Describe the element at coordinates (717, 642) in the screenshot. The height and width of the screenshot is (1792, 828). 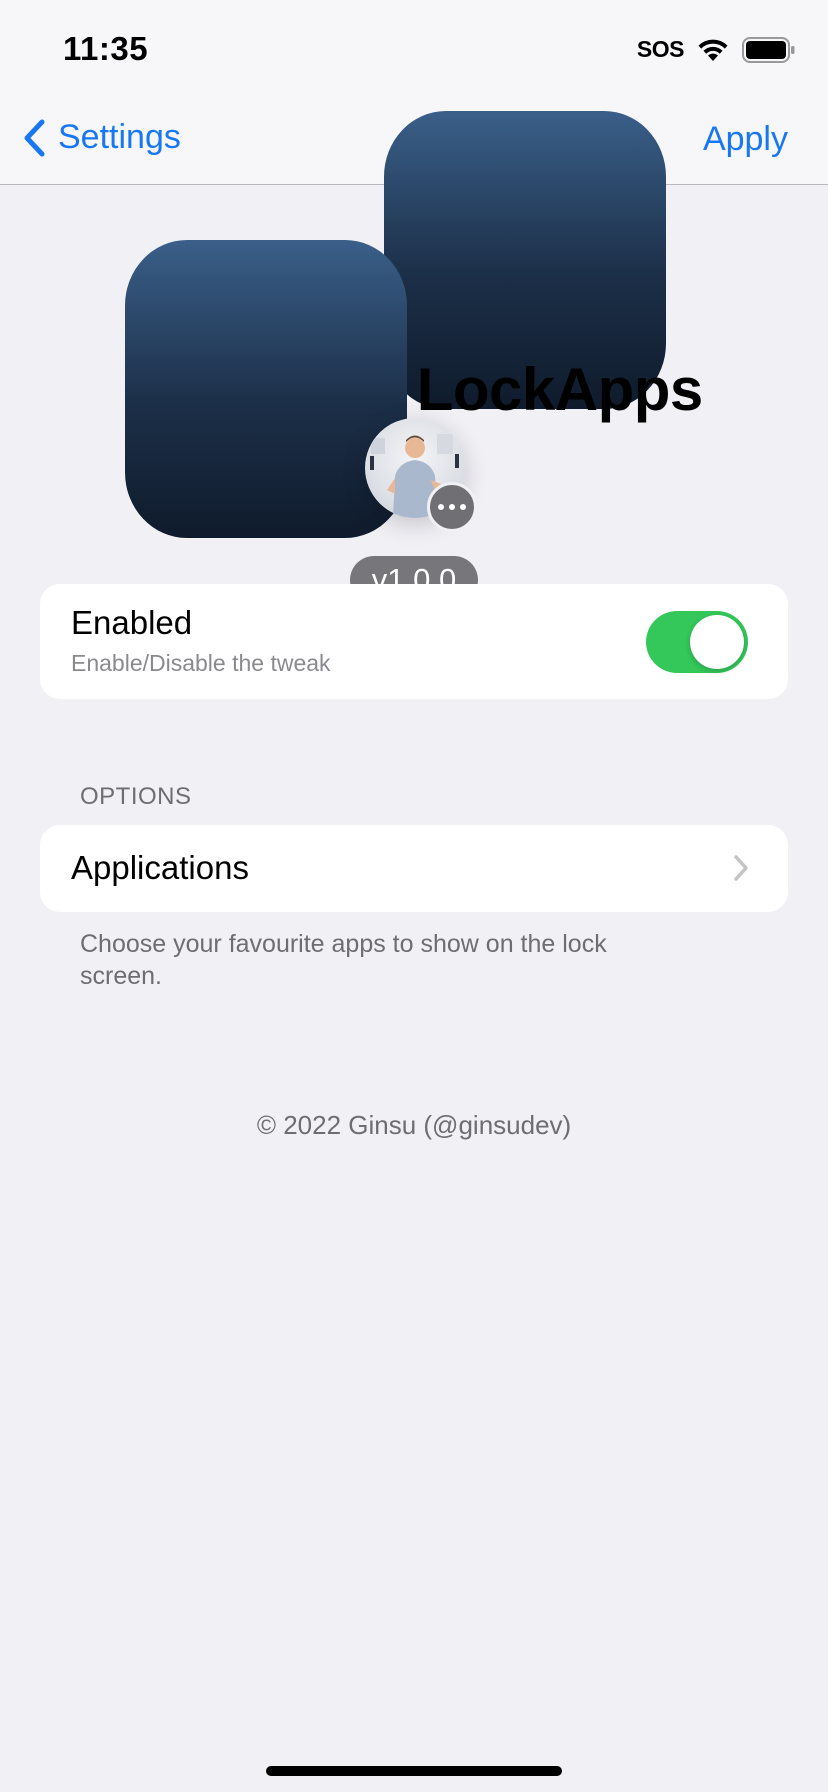
I see `toggle-knob` at that location.